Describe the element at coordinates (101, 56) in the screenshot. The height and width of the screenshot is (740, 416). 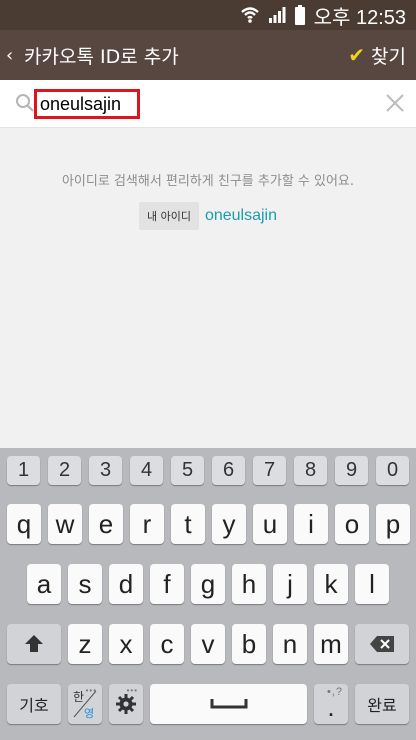
I see `page-title: 카카오톡 ID로 추가` at that location.